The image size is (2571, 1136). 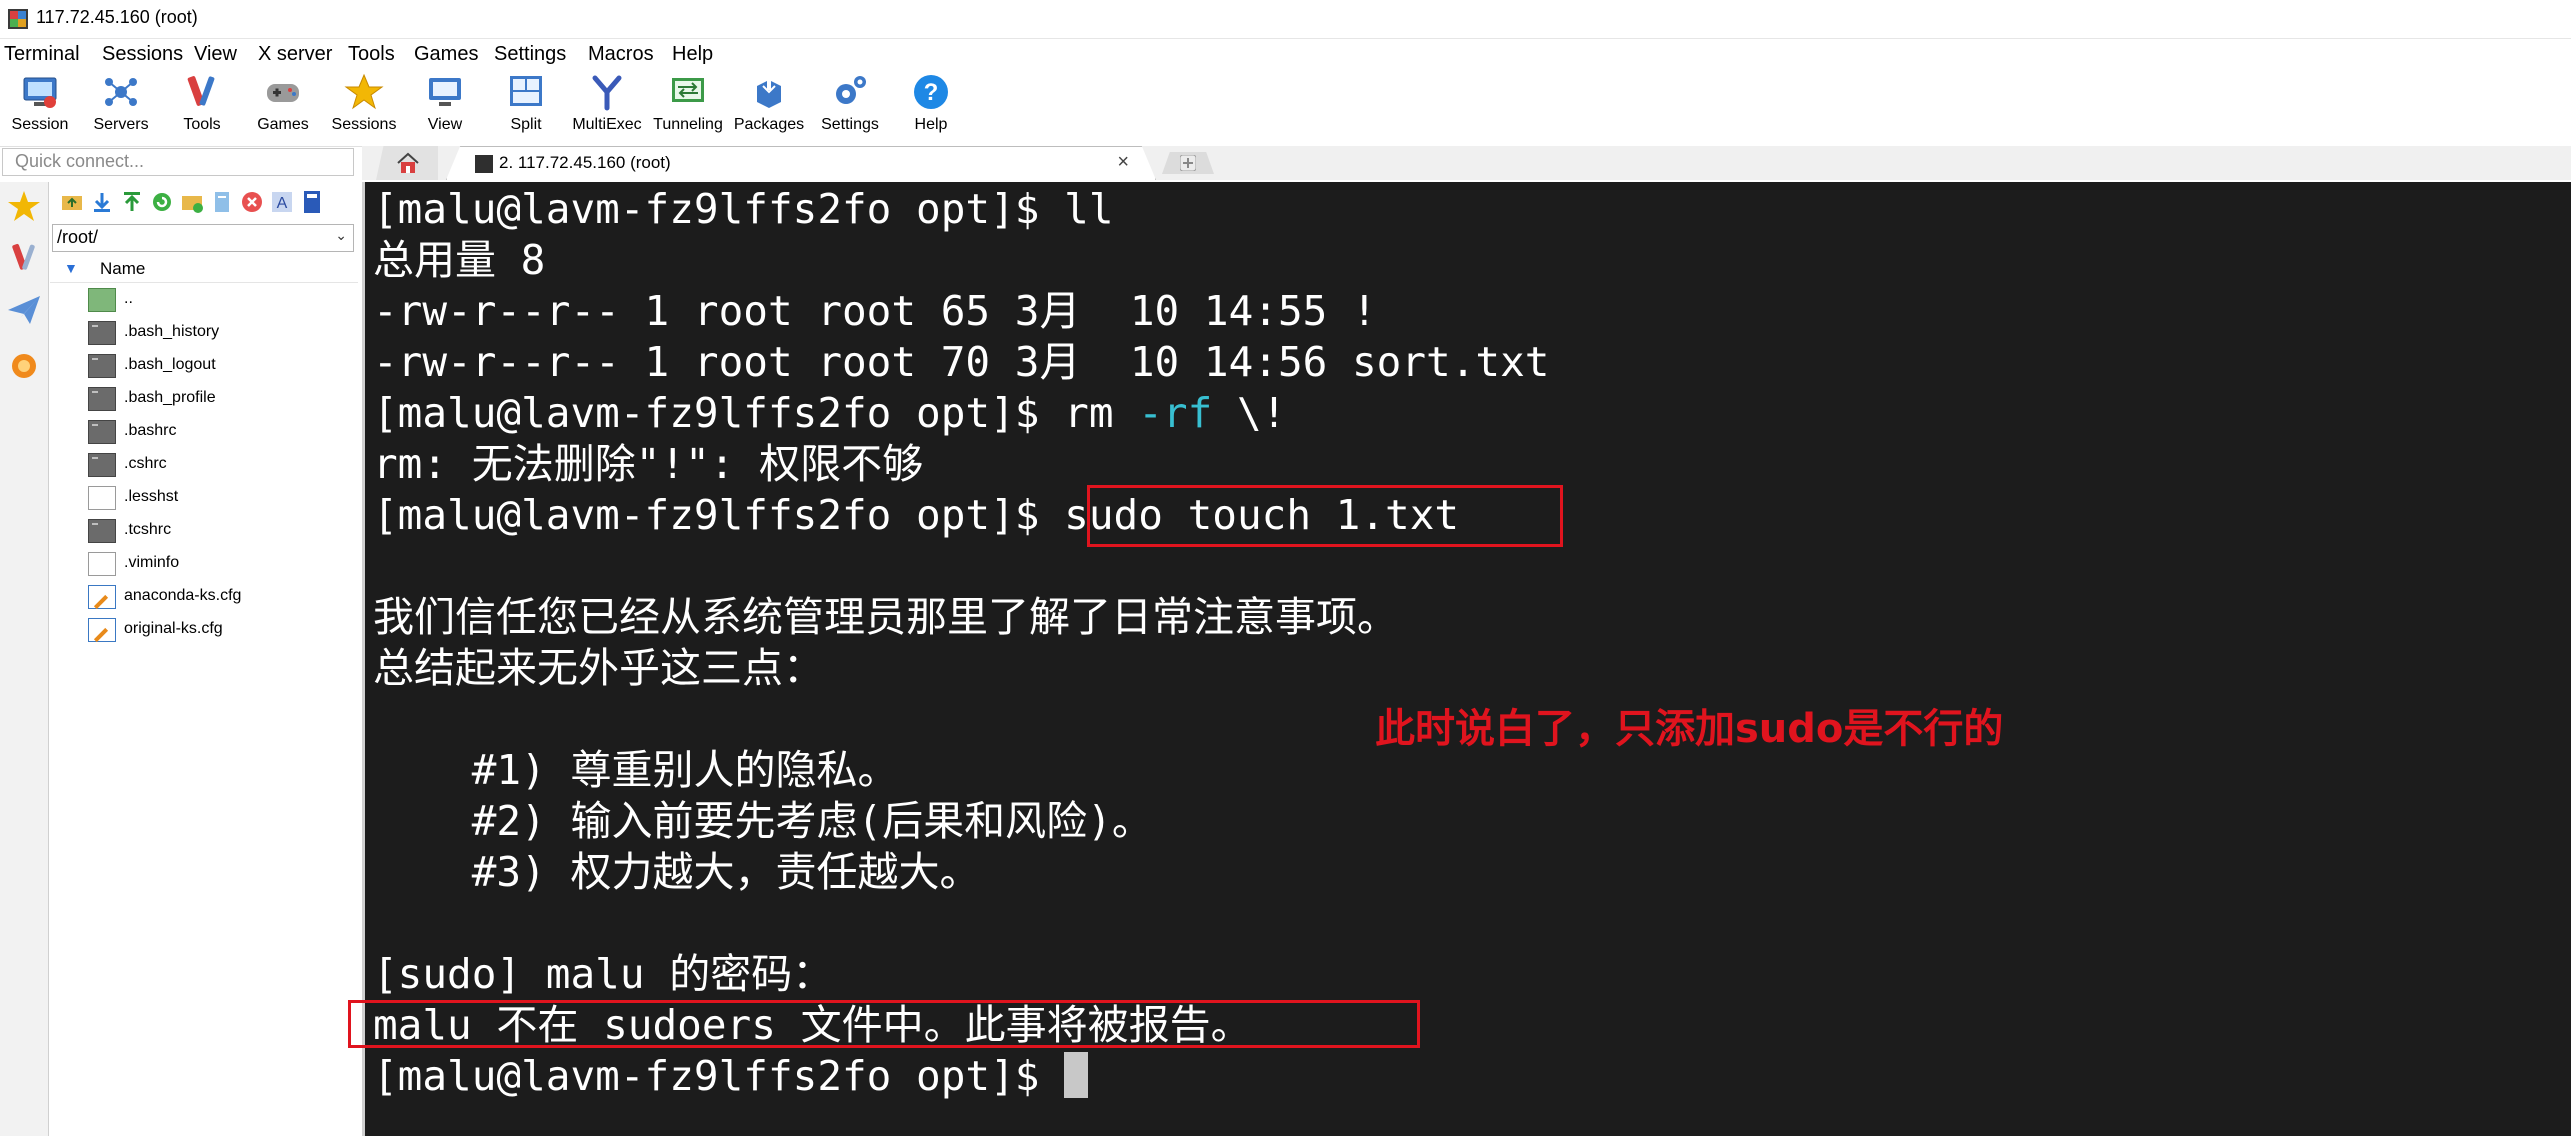 What do you see at coordinates (530, 54) in the screenshot?
I see `menu-settings: Settings` at bounding box center [530, 54].